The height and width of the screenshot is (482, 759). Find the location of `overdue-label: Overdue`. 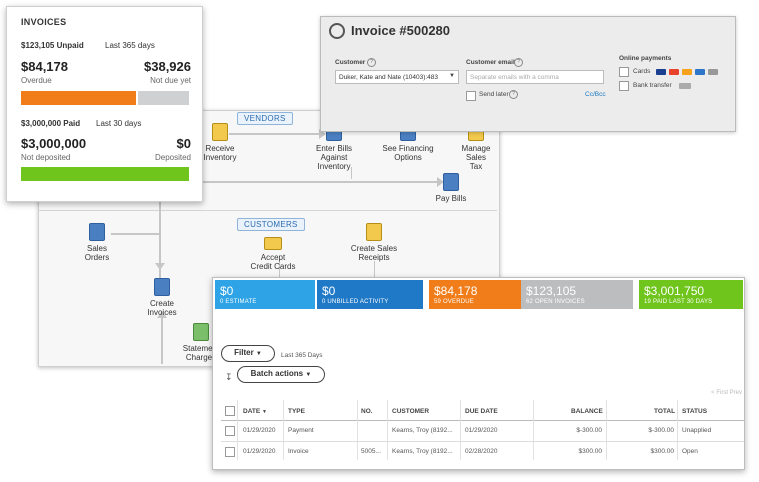

overdue-label: Overdue is located at coordinates (36, 80).